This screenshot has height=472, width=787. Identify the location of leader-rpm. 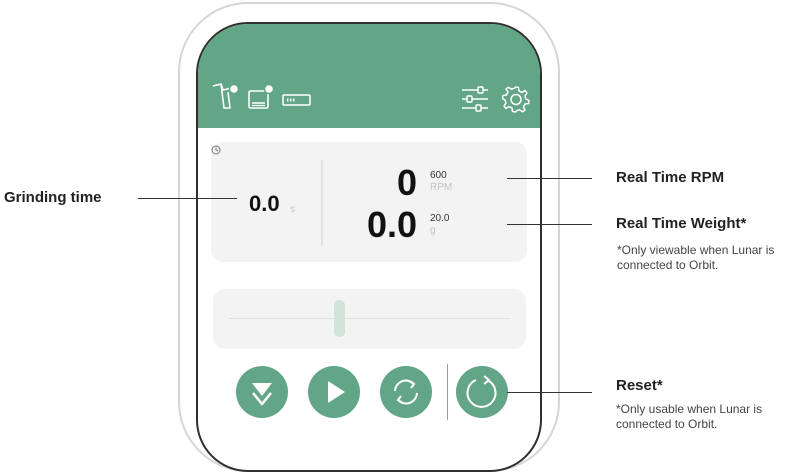
(549, 178).